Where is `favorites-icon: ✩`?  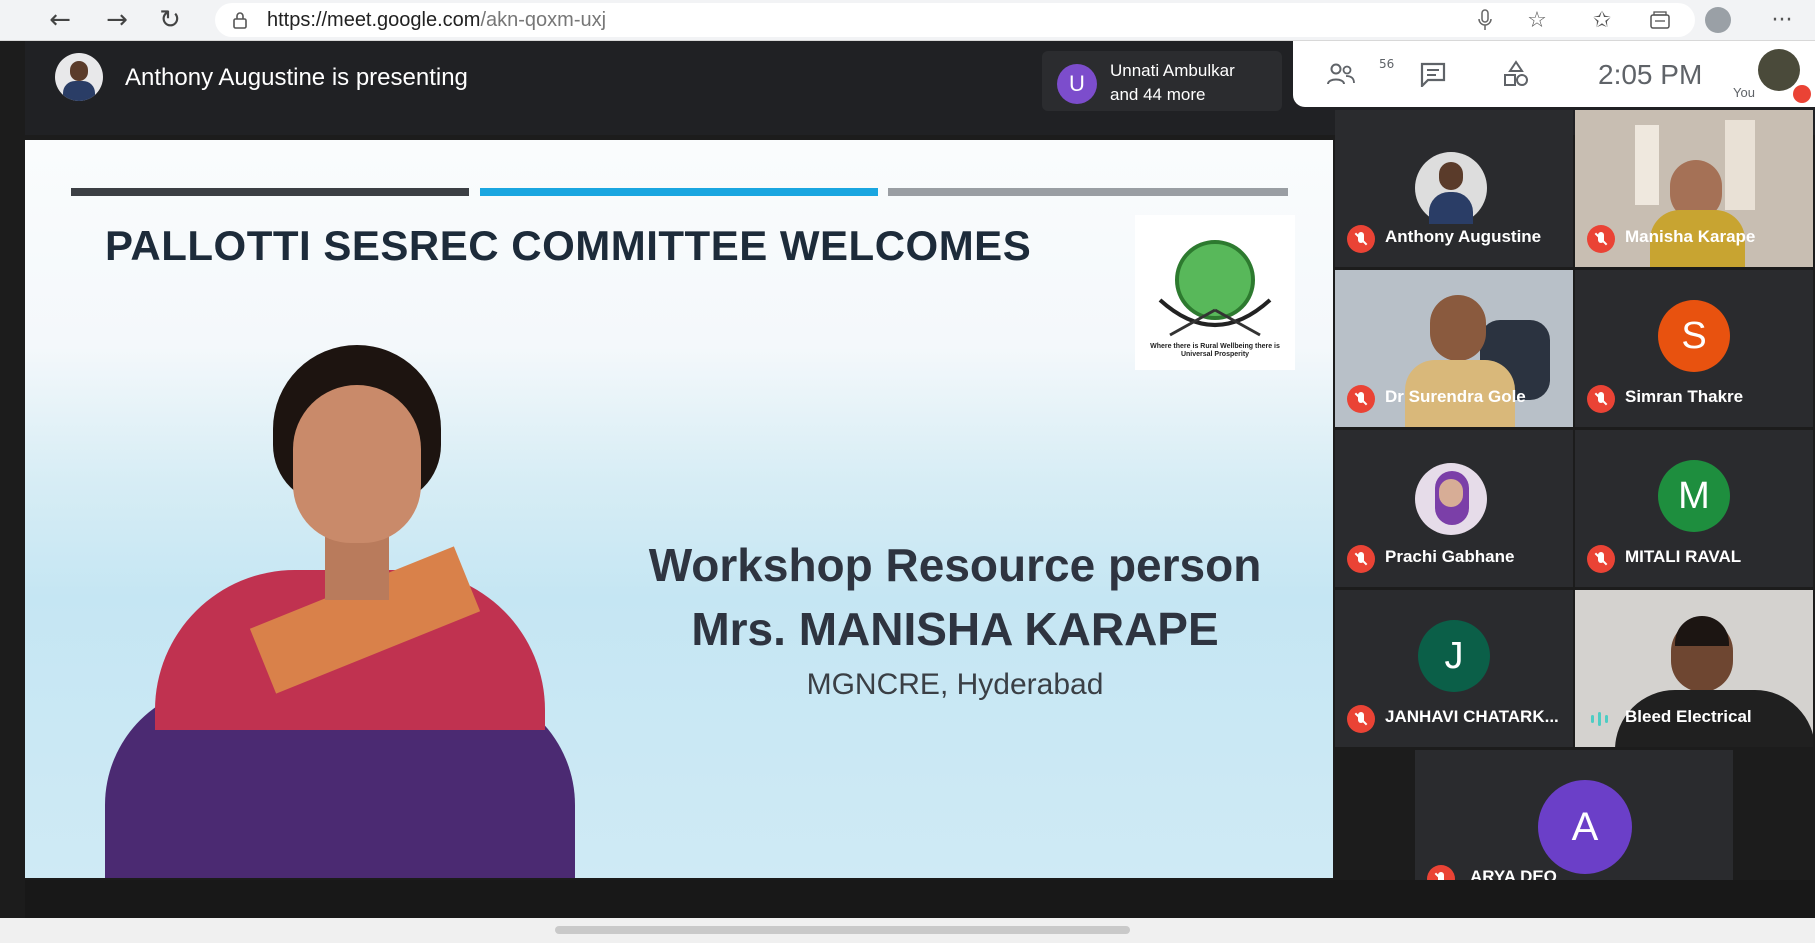 favorites-icon: ✩ is located at coordinates (1602, 20).